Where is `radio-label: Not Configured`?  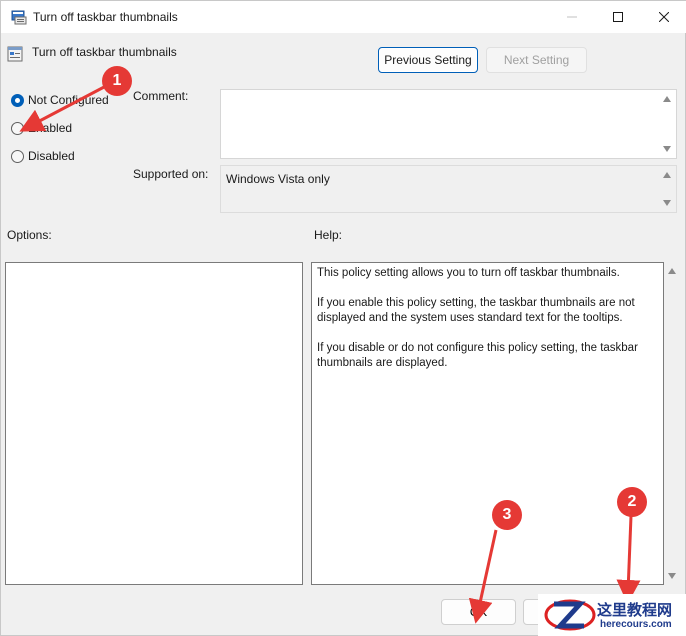
radio-label: Not Configured is located at coordinates (68, 100).